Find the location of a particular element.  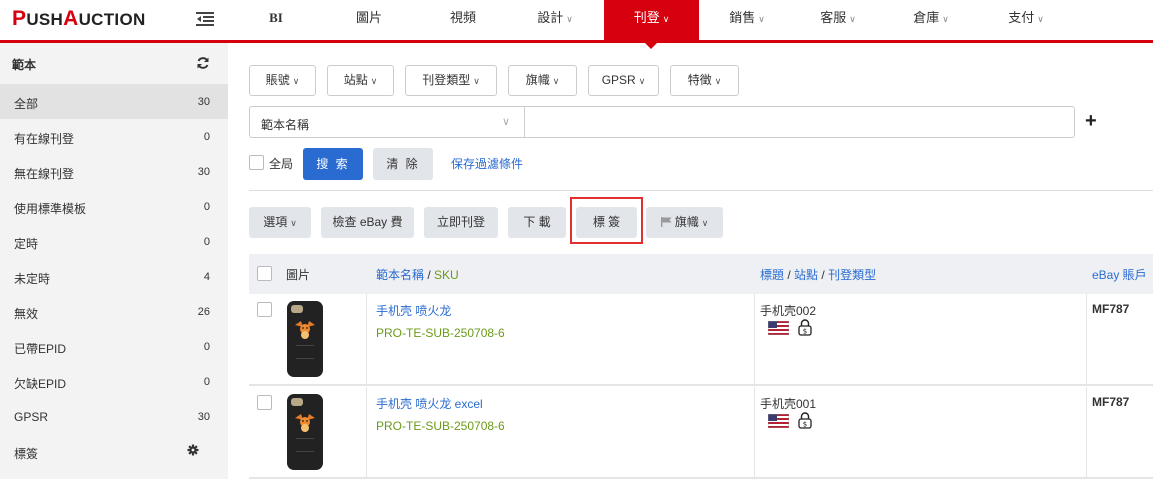

template-sku: PRO-TE-SUB-250708-6 is located at coordinates (440, 333).